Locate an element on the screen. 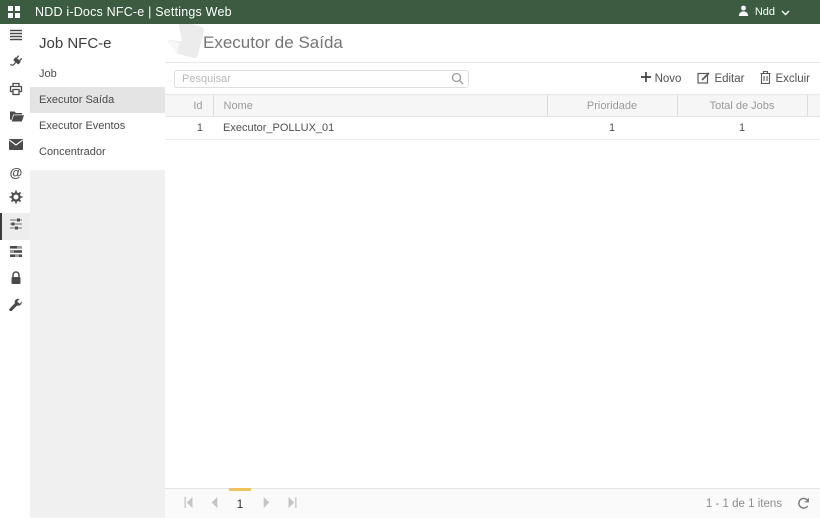 This screenshot has height=526, width=820. plug-icon is located at coordinates (16, 64).